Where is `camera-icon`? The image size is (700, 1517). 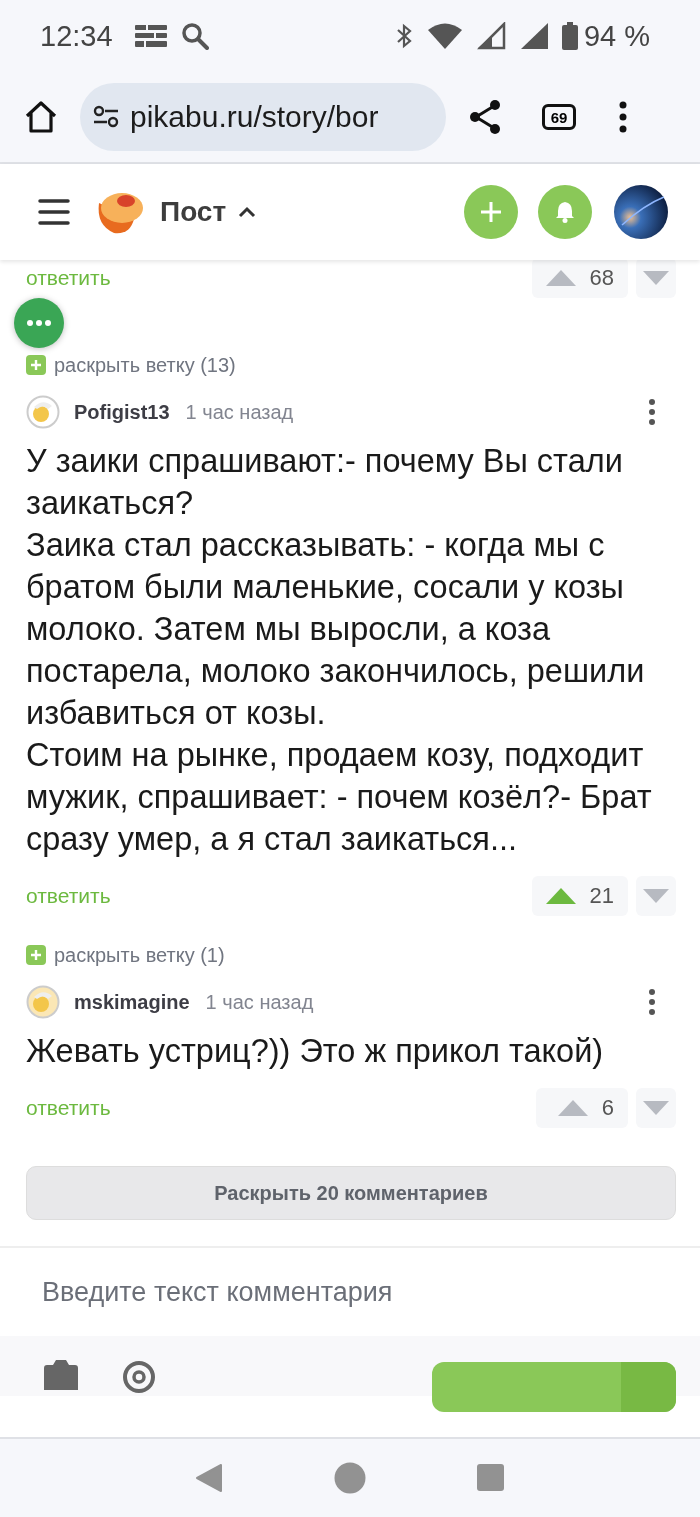
camera-icon is located at coordinates (61, 1375).